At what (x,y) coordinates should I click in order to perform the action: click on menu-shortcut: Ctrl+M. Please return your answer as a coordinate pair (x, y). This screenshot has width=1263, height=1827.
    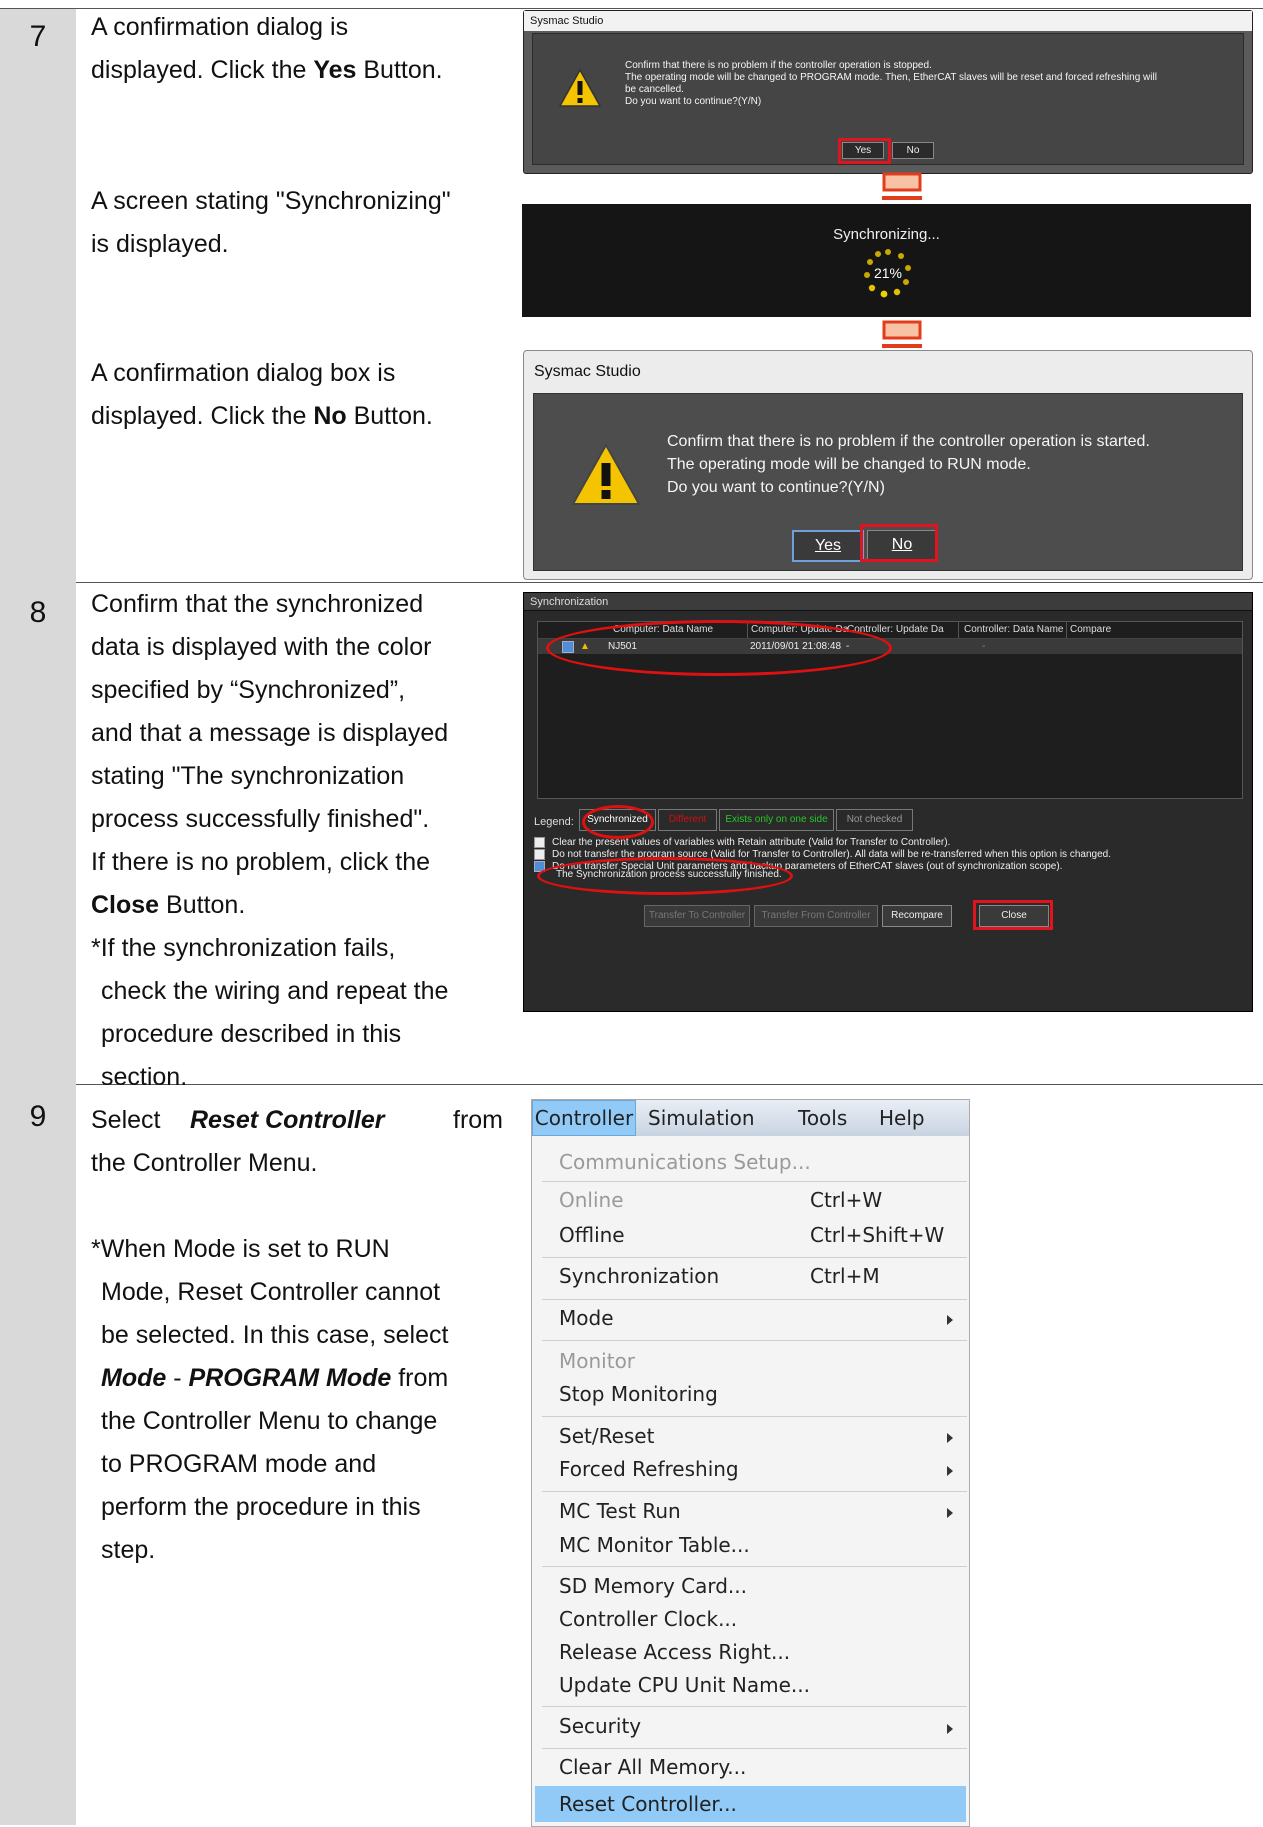
    Looking at the image, I should click on (845, 1276).